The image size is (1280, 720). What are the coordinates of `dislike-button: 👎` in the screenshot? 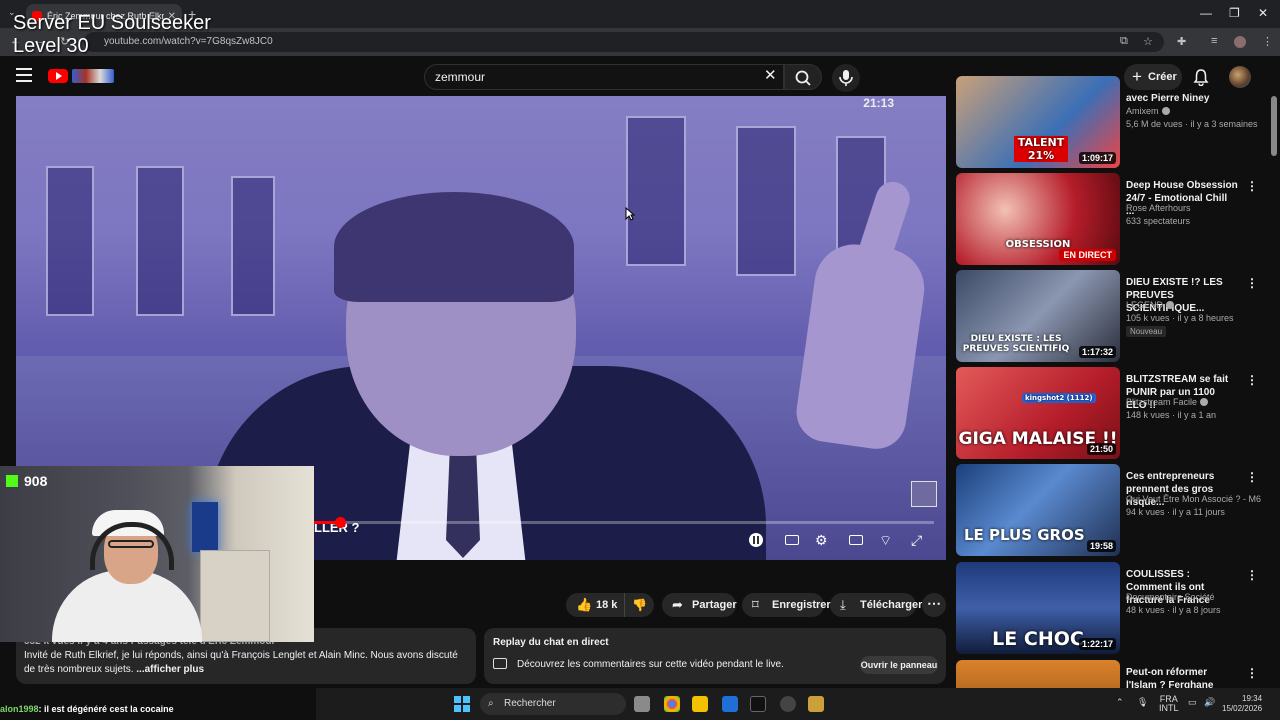 It's located at (639, 605).